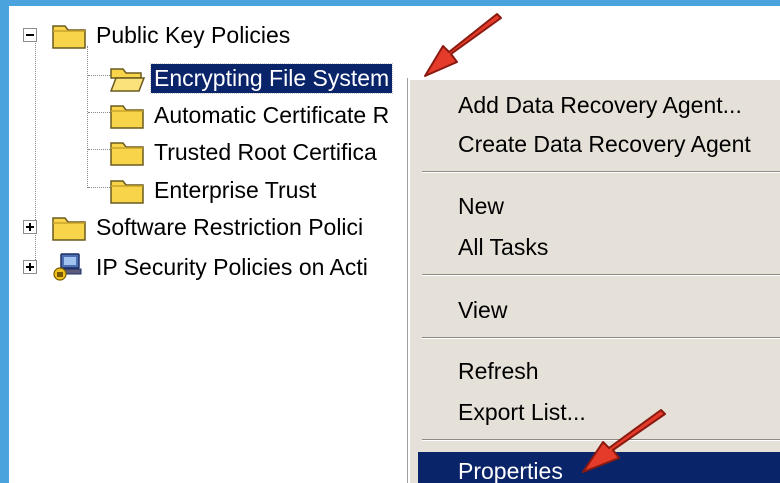 Image resolution: width=780 pixels, height=483 pixels. I want to click on collapse-icon, so click(30, 35).